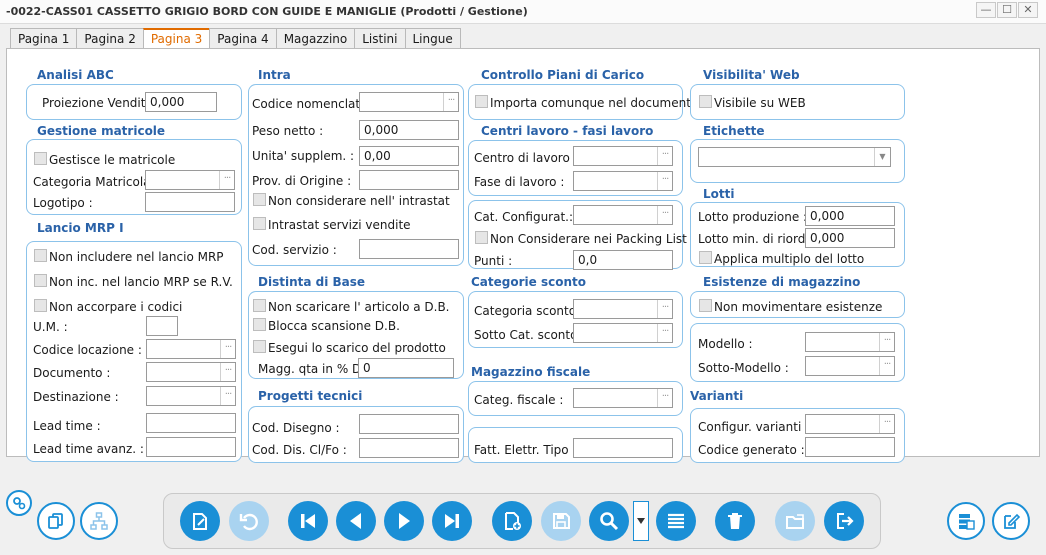 The width and height of the screenshot is (1046, 555). What do you see at coordinates (110, 38) in the screenshot?
I see `tab-pagina-2: Pagina 2` at bounding box center [110, 38].